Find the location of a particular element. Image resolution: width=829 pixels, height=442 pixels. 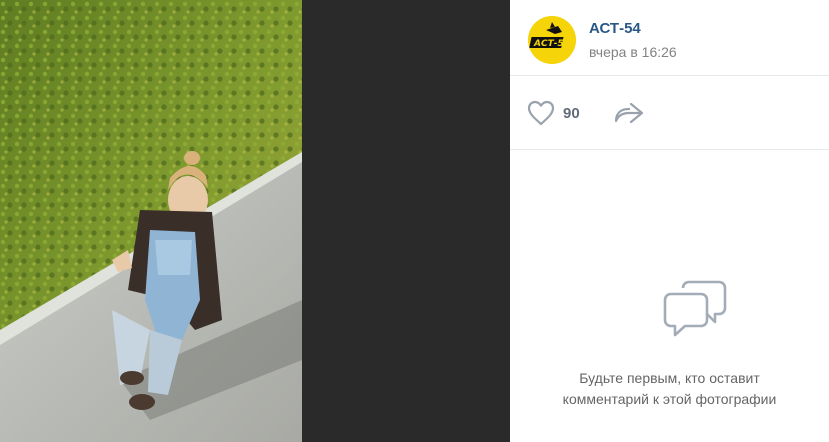

post-actions: 90 is located at coordinates (669, 113).